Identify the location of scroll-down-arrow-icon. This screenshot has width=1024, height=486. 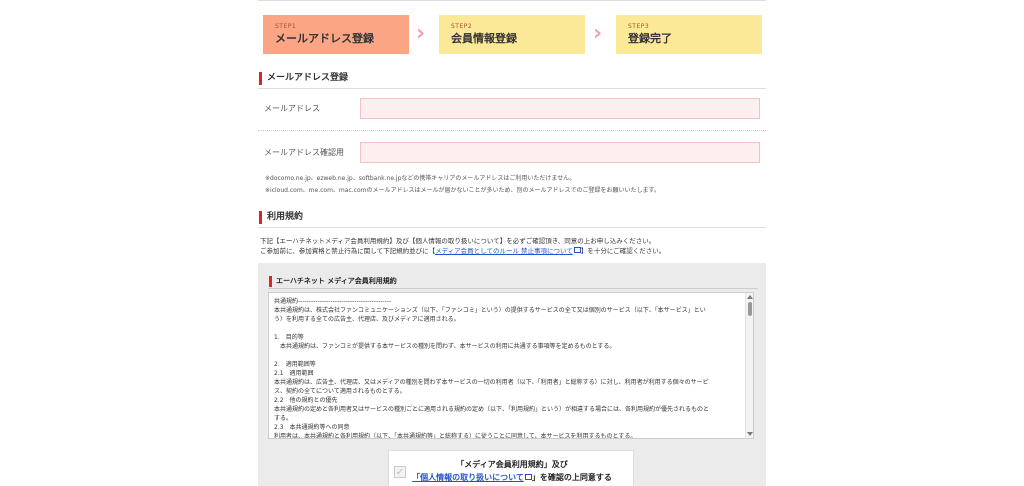
(750, 434).